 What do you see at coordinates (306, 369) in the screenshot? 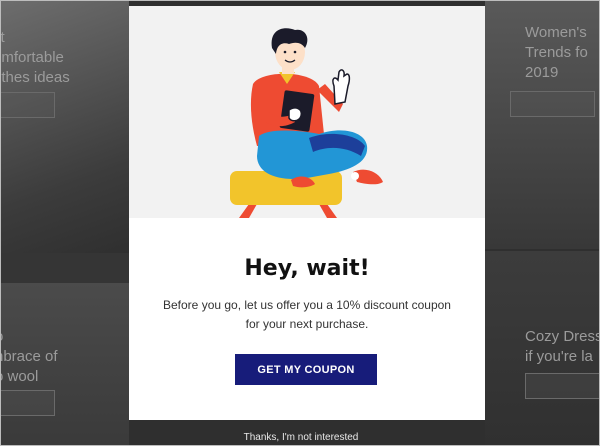
I see `get-coupon-button: GET MY COUPON` at bounding box center [306, 369].